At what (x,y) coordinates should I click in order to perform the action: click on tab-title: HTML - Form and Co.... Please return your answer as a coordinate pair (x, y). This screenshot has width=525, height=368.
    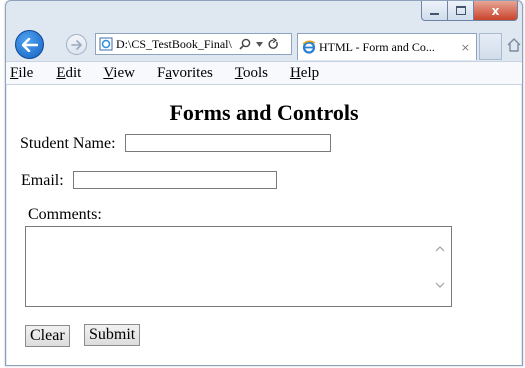
    Looking at the image, I should click on (377, 46).